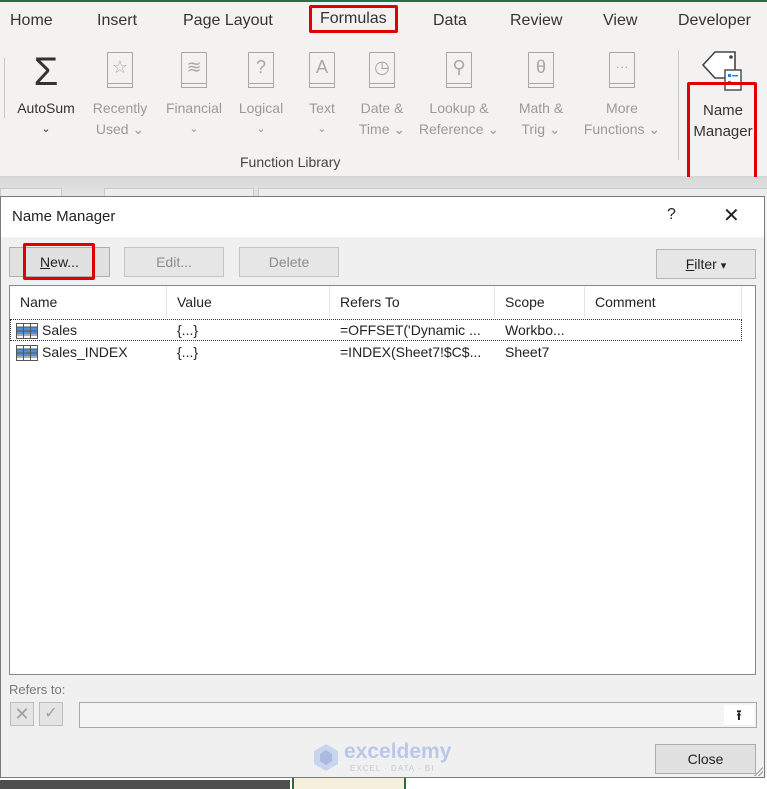 The width and height of the screenshot is (767, 789). I want to click on magnifier-book-icon: ⚲, so click(459, 70).